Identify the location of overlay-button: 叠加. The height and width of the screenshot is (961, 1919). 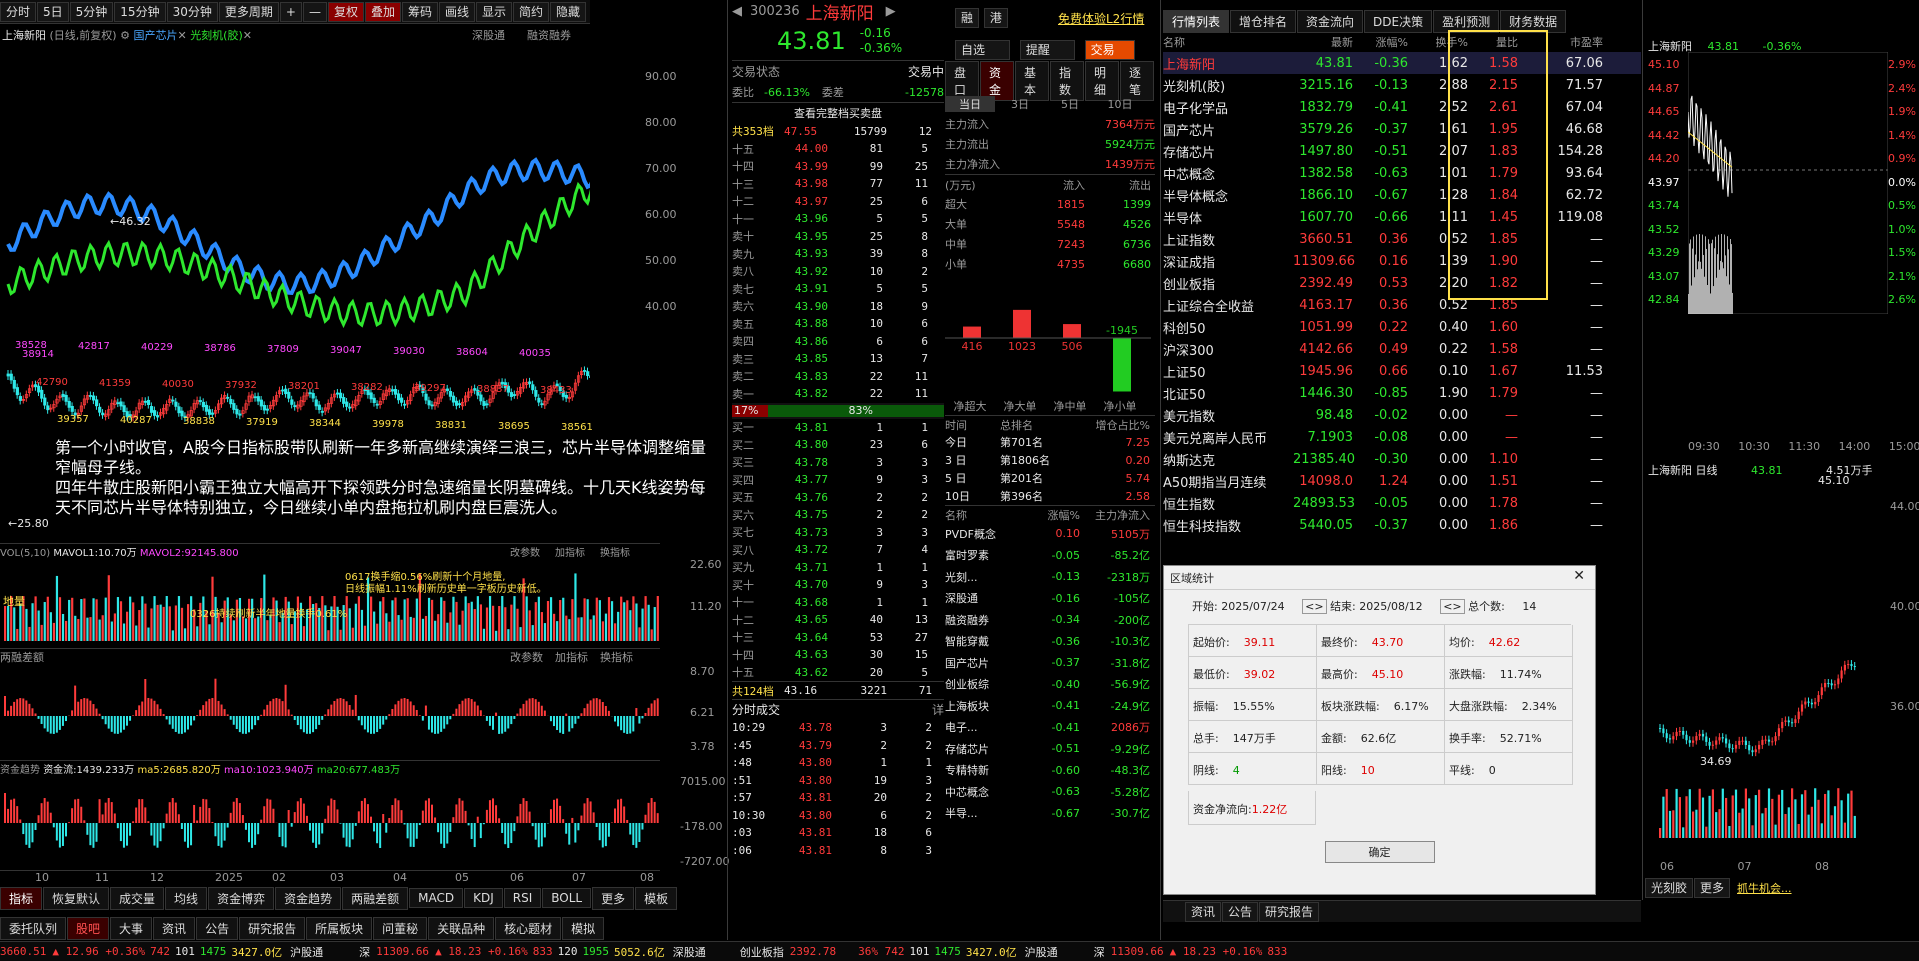
(383, 12).